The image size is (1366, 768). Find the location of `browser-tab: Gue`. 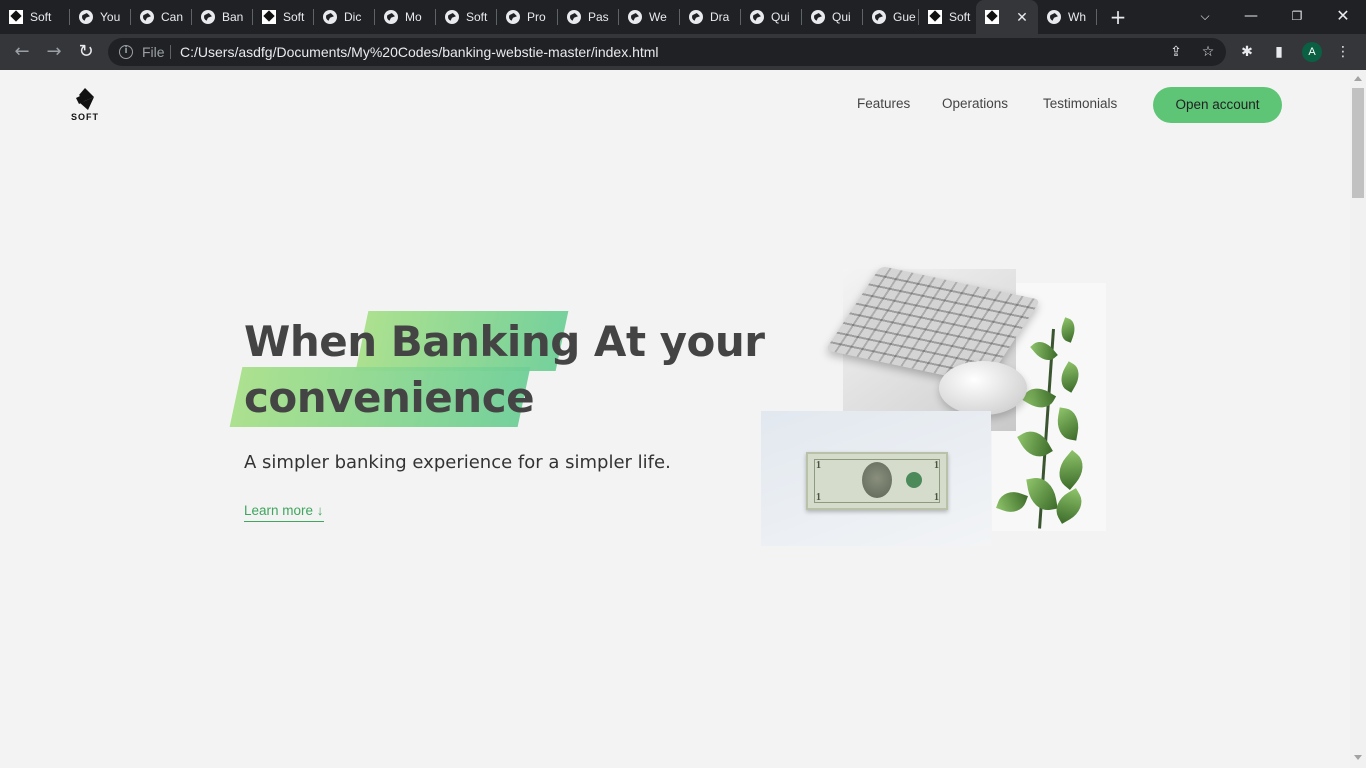

browser-tab: Gue is located at coordinates (893, 17).